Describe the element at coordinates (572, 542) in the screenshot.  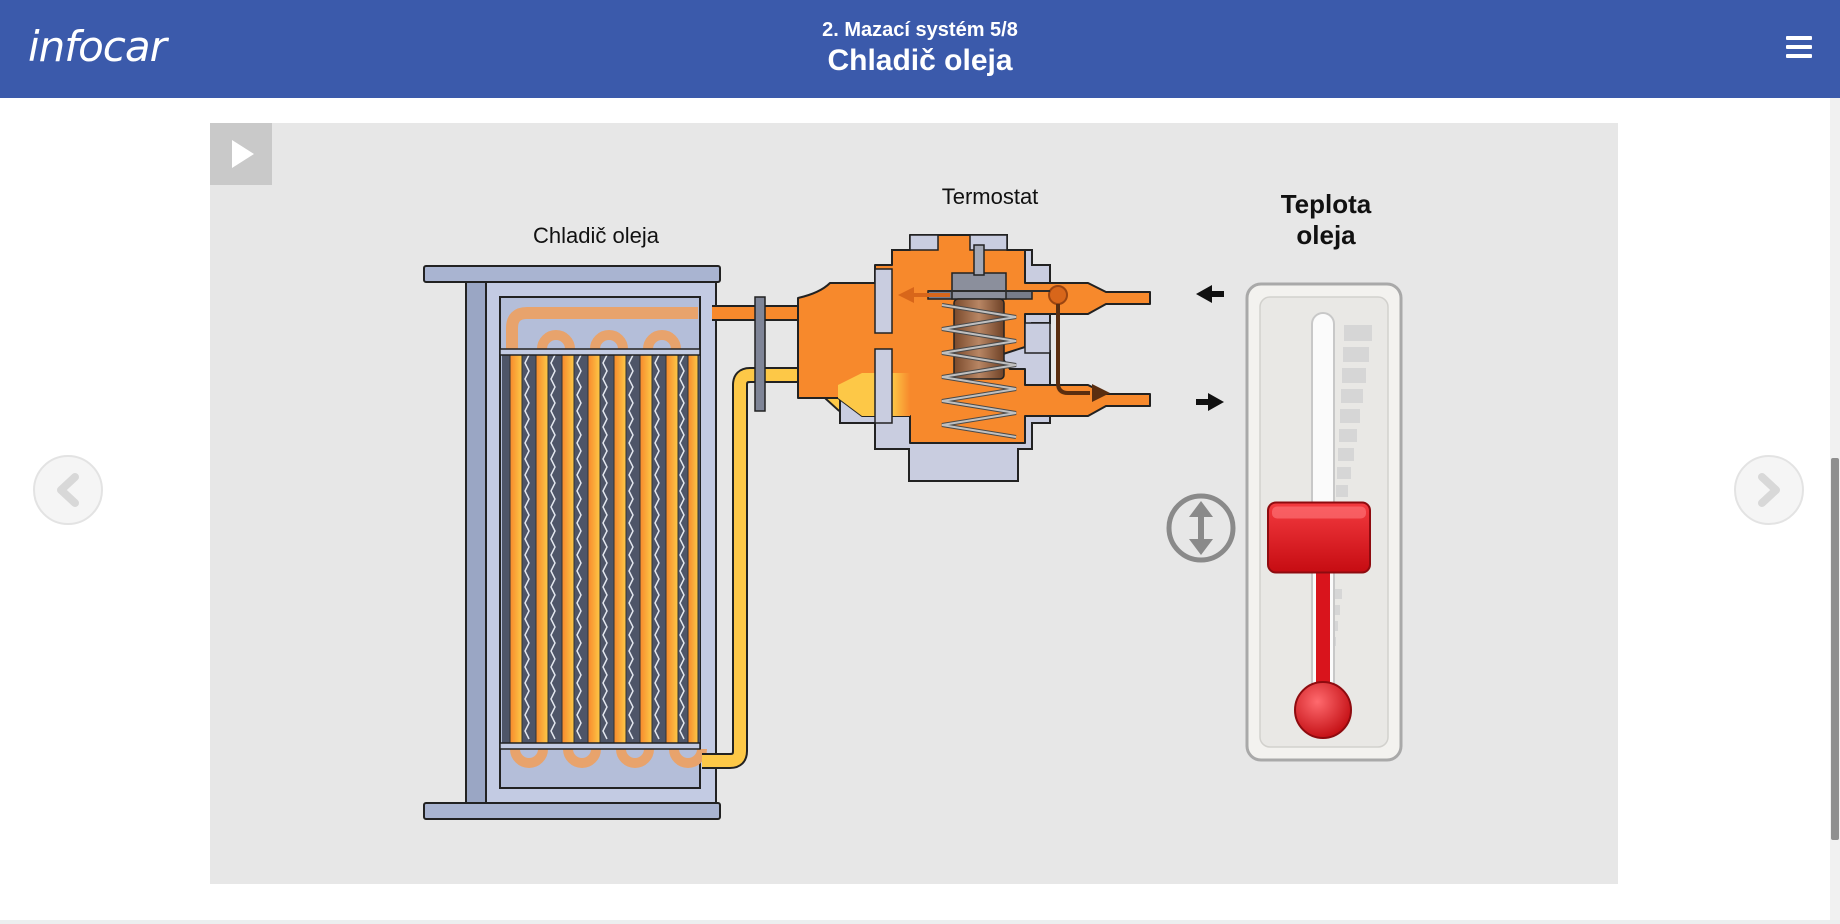
I see `oil-cooler` at that location.